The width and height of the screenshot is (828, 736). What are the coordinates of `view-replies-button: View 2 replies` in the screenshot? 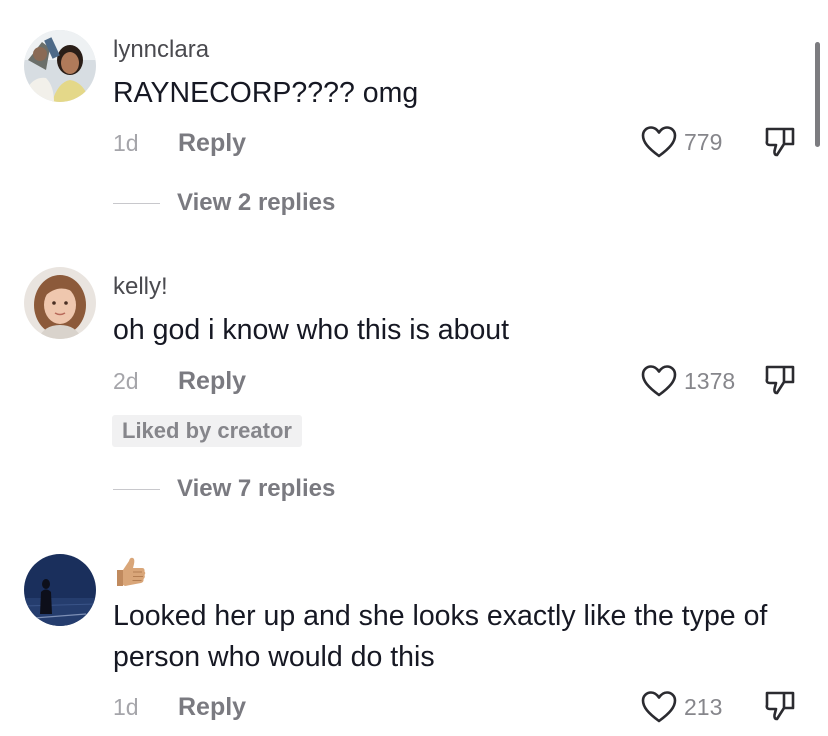 It's located at (224, 203).